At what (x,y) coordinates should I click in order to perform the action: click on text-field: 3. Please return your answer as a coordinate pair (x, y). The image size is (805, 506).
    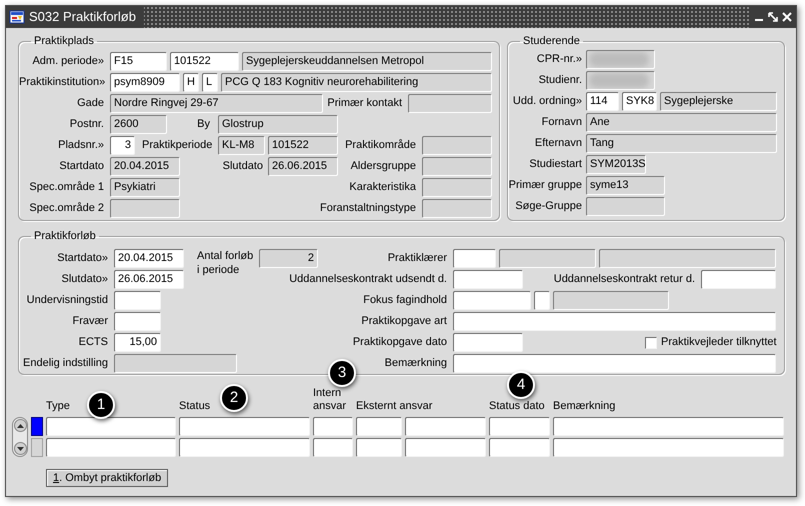
    Looking at the image, I should click on (122, 145).